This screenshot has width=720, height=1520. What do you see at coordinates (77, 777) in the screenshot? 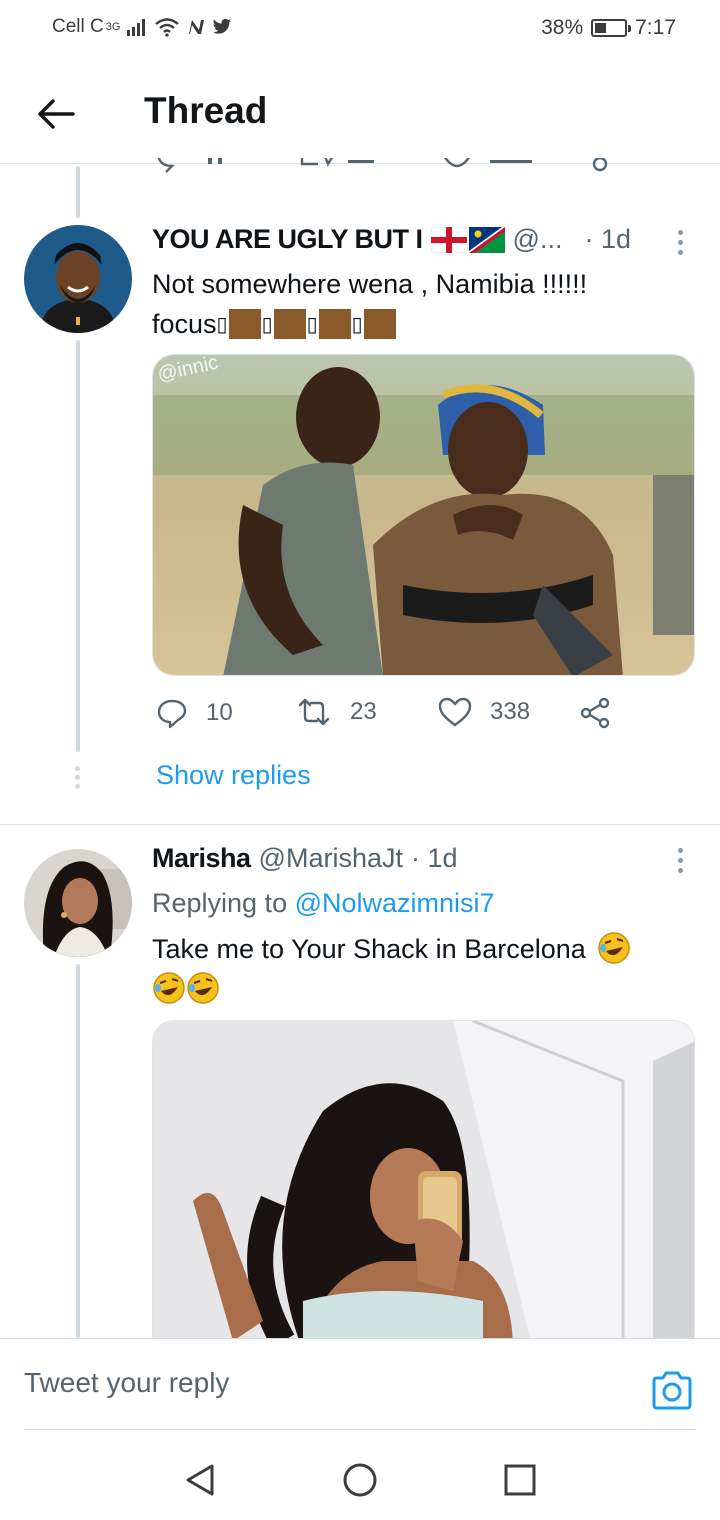
I see `thread-continuation-dots` at bounding box center [77, 777].